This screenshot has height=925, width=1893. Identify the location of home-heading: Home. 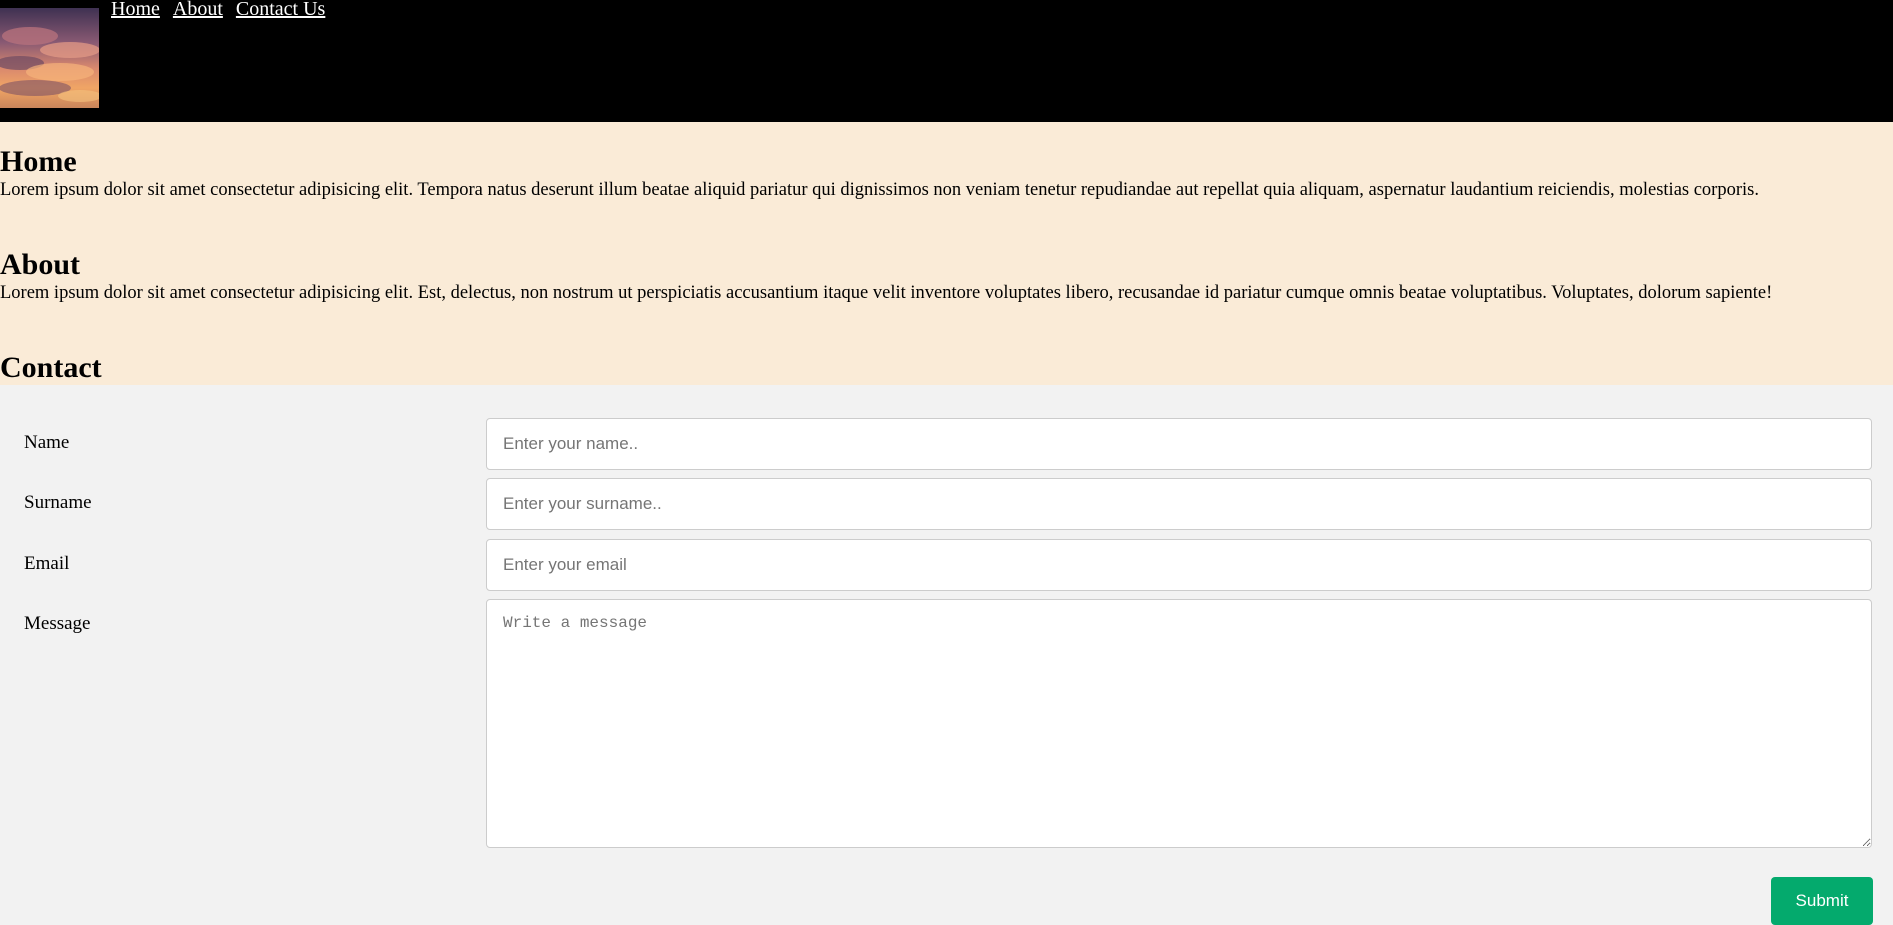
(38, 161).